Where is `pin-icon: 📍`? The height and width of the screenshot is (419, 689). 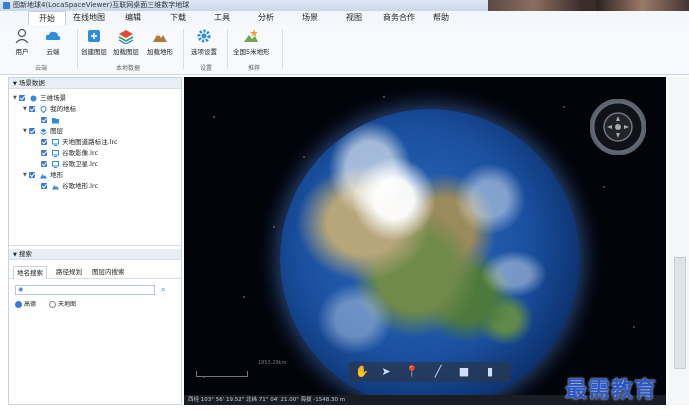 pin-icon: 📍 is located at coordinates (412, 372).